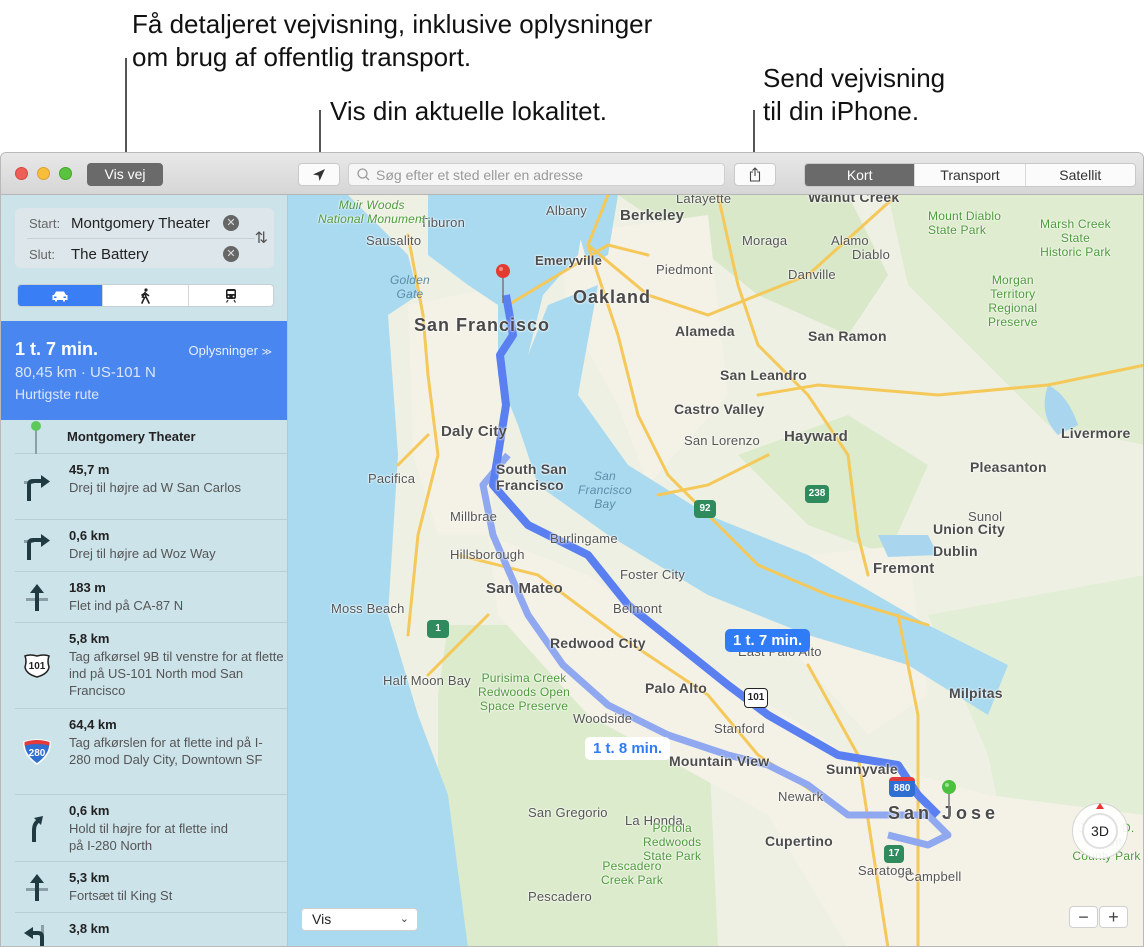  I want to click on start-point-row: Montgomery Theater, so click(151, 437).